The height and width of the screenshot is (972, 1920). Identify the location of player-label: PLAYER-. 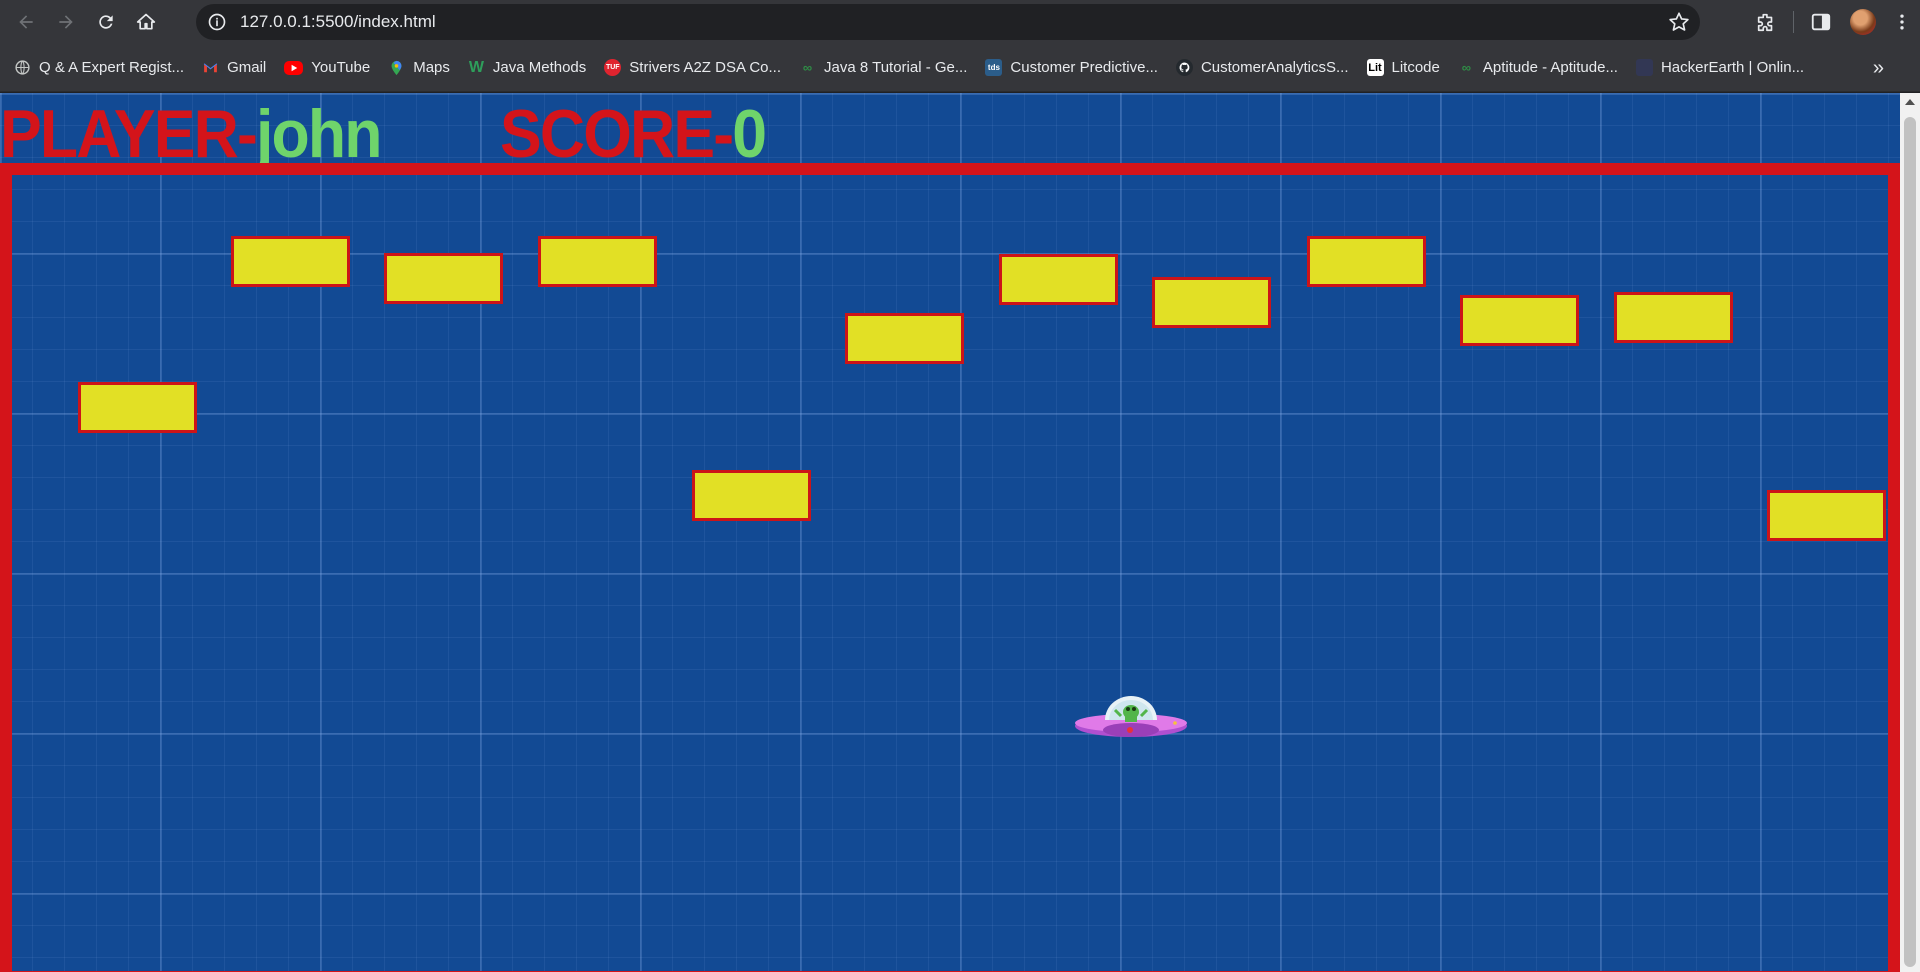
(129, 134).